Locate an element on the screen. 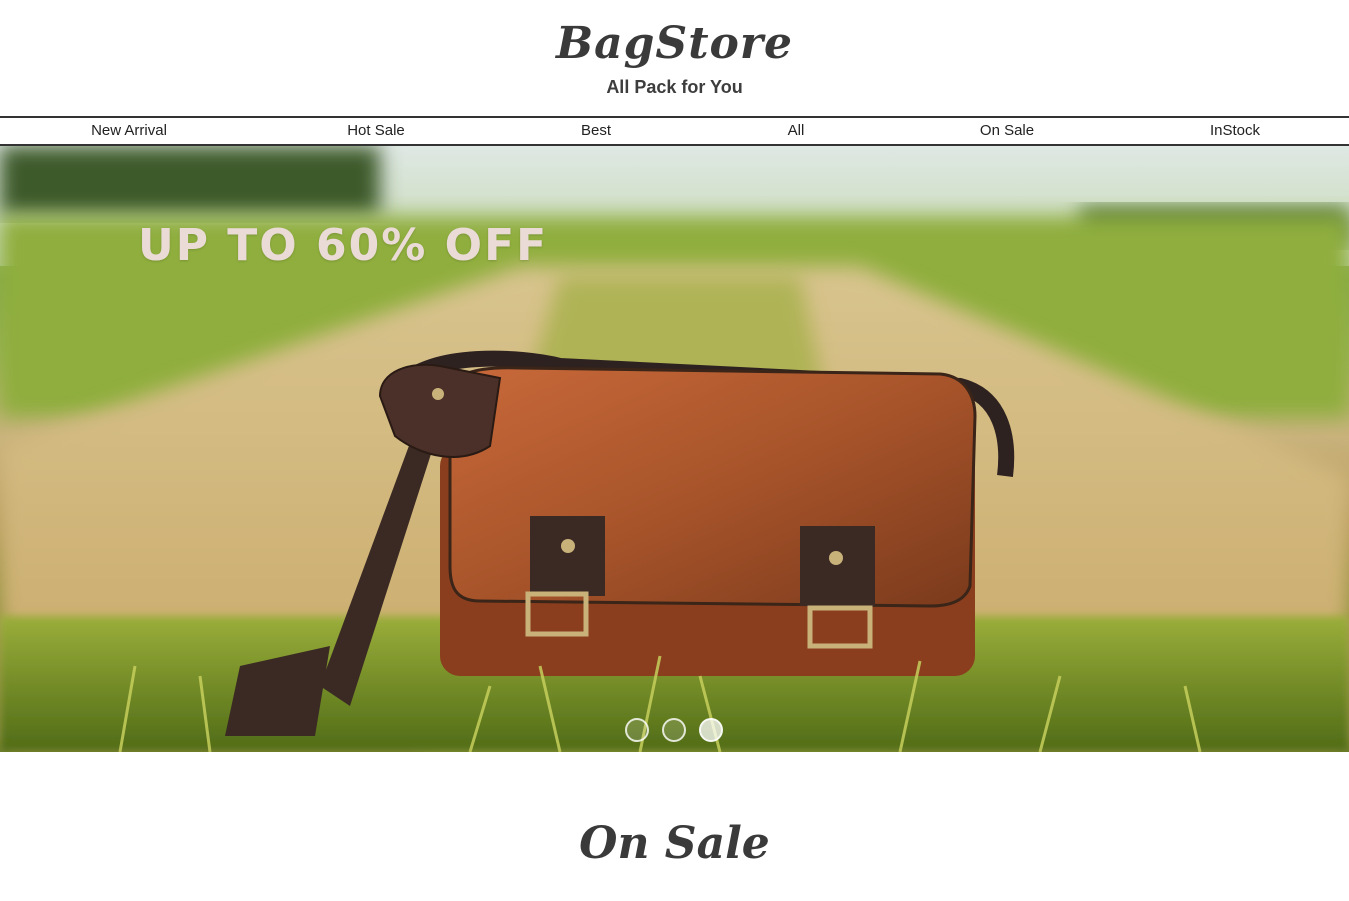  section-title-on-sale: On Sale is located at coordinates (674, 843).